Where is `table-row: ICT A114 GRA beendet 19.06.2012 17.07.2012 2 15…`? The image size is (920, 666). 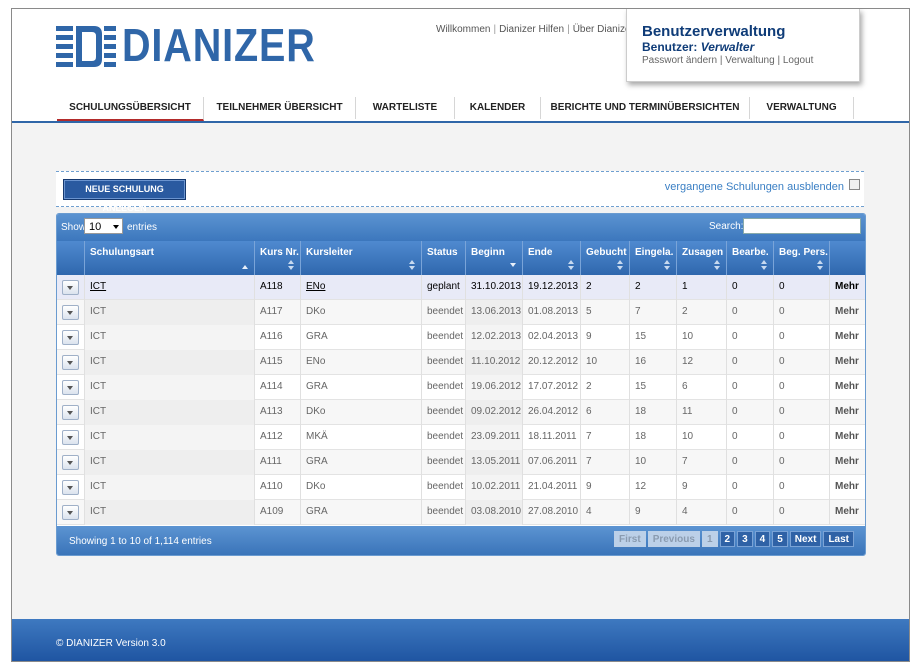
table-row: ICT A114 GRA beendet 19.06.2012 17.07.2012 2 15… is located at coordinates (461, 387).